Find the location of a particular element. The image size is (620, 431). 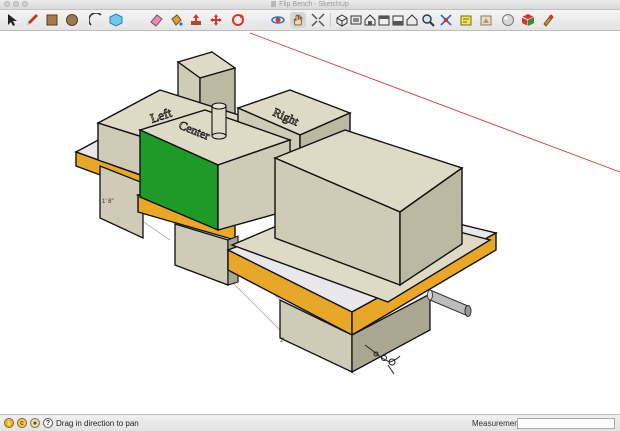

circle-icon is located at coordinates (72, 20).